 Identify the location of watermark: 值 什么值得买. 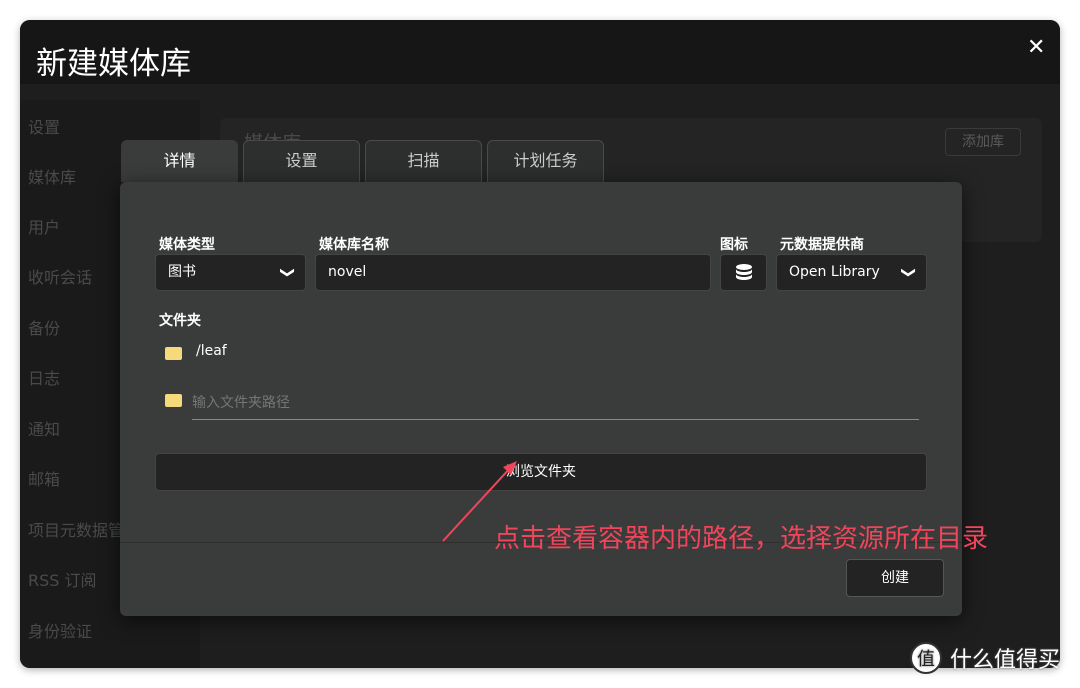
(985, 658).